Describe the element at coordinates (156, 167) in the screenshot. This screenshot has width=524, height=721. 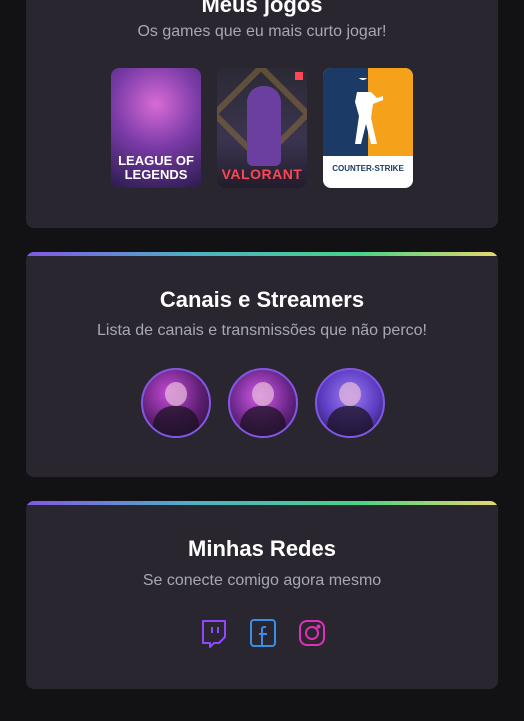
I see `game-title-lol: LEAGUE OF LEGENDS` at that location.